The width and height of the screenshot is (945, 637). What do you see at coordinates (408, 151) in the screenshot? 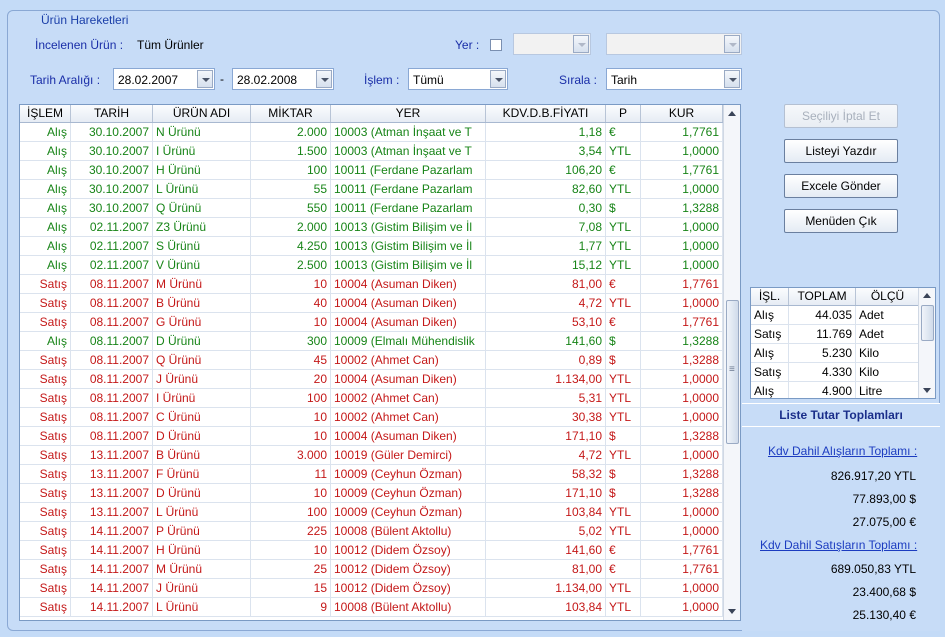
I see `cell-yer: 10003 (Atman İnşaat ve T` at bounding box center [408, 151].